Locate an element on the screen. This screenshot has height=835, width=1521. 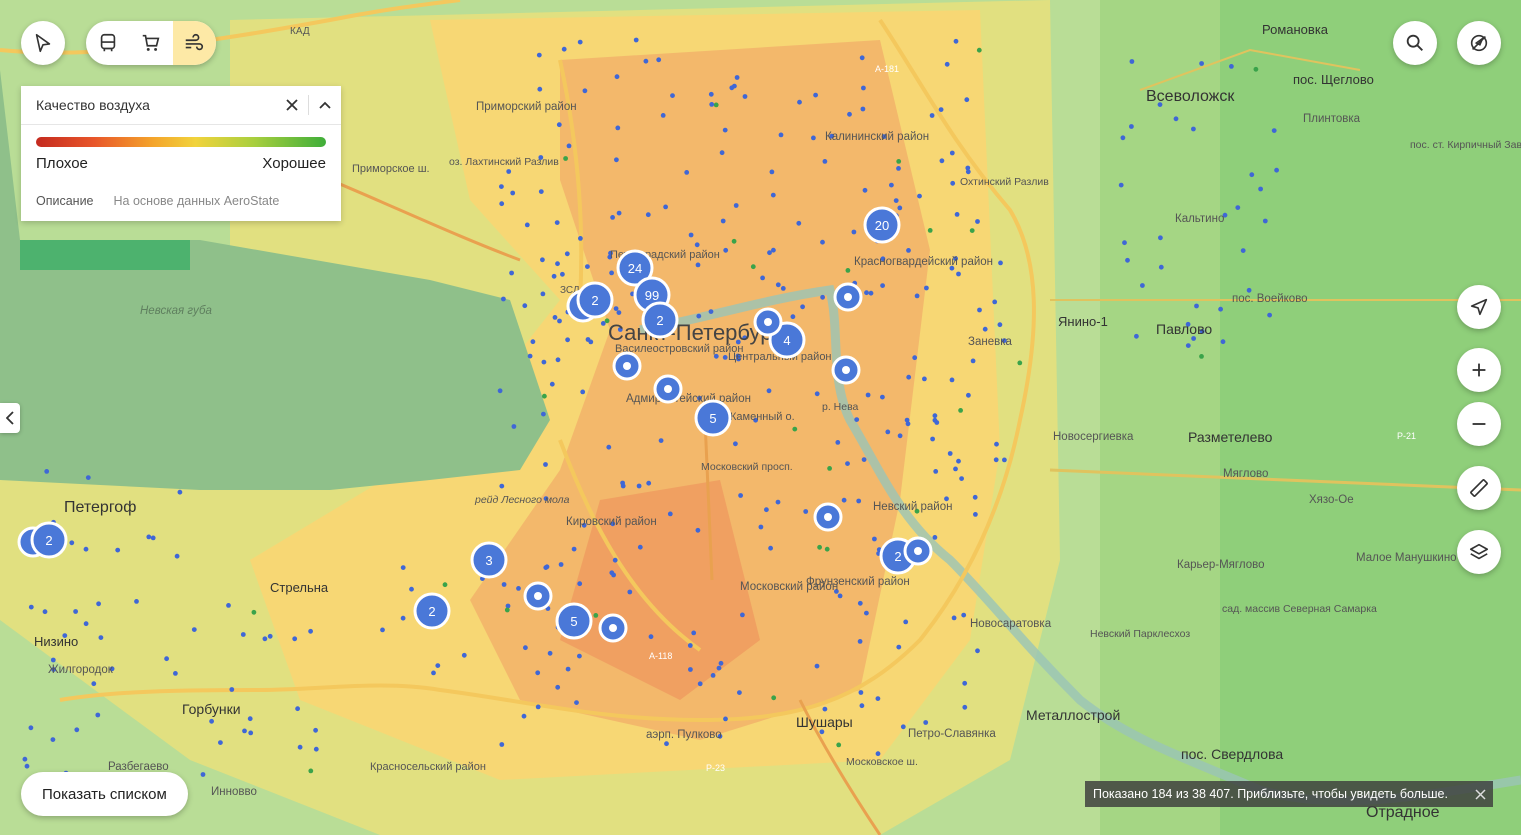
air-quality-button is located at coordinates (194, 43).